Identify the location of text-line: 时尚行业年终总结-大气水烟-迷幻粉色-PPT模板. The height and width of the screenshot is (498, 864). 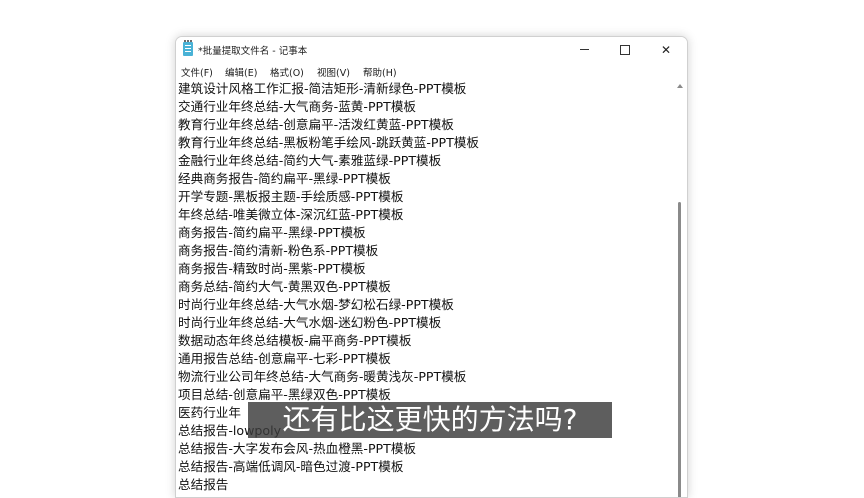
(310, 322).